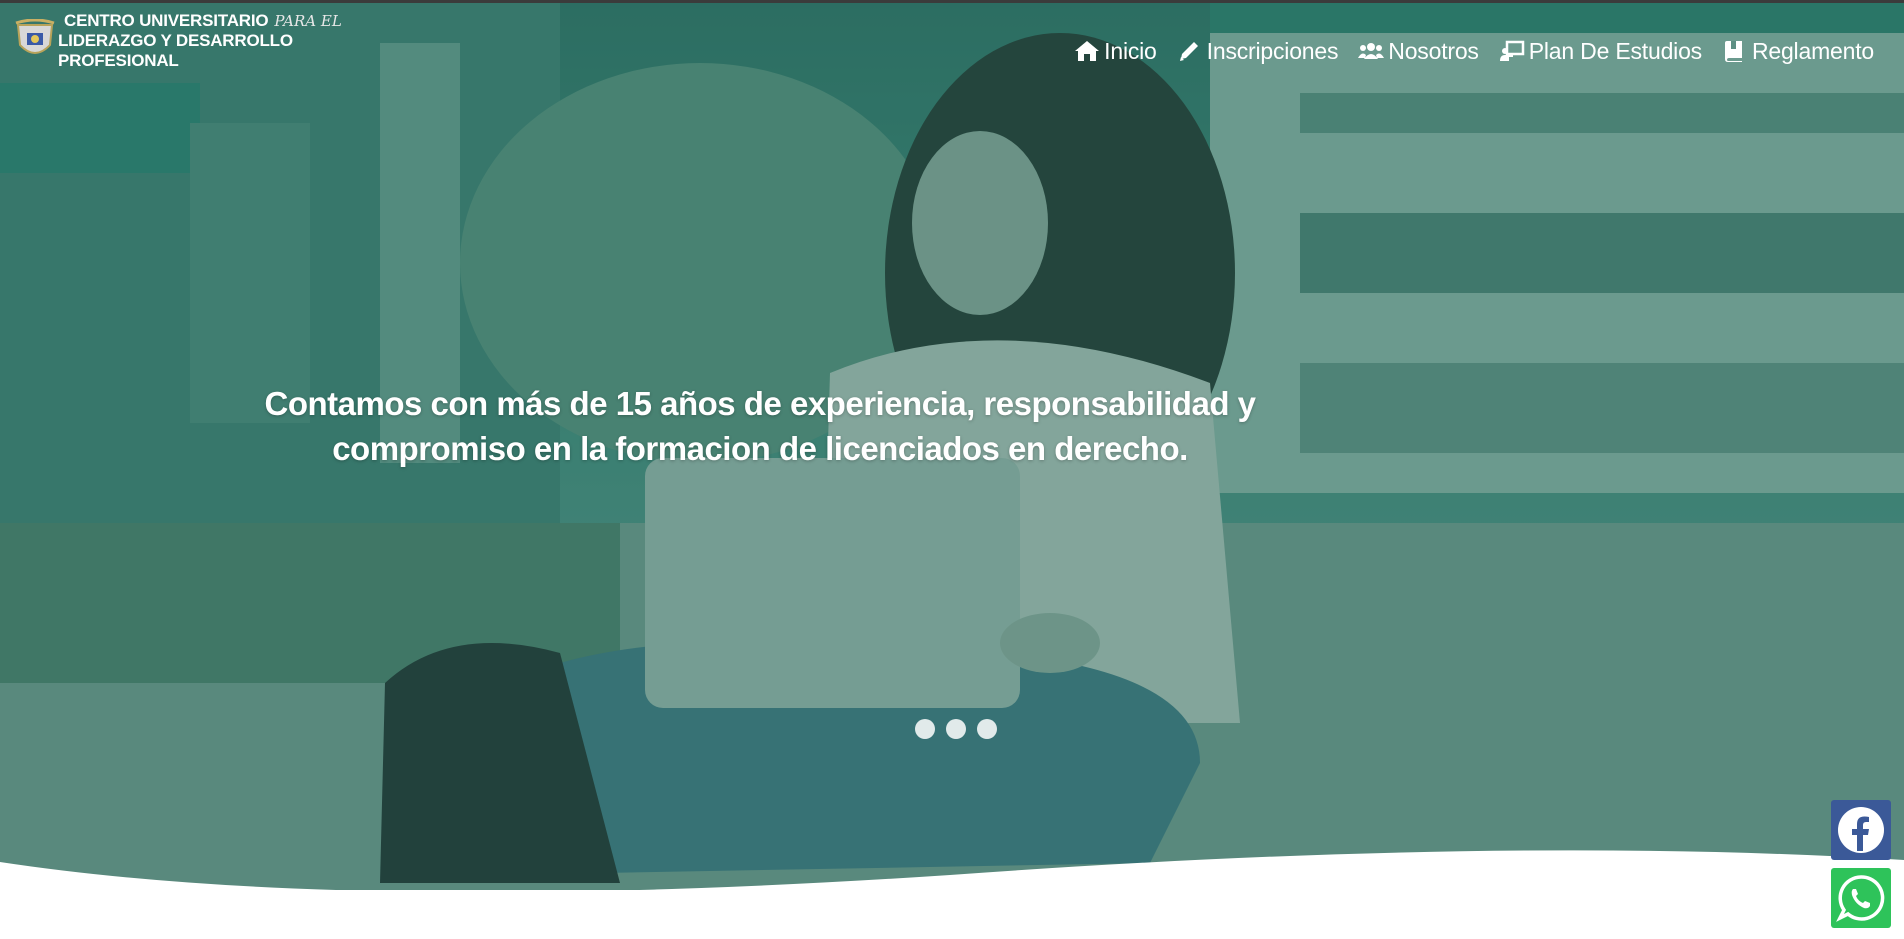 This screenshot has width=1904, height=939. What do you see at coordinates (1130, 50) in the screenshot?
I see `nav-label-inicio: Inicio` at bounding box center [1130, 50].